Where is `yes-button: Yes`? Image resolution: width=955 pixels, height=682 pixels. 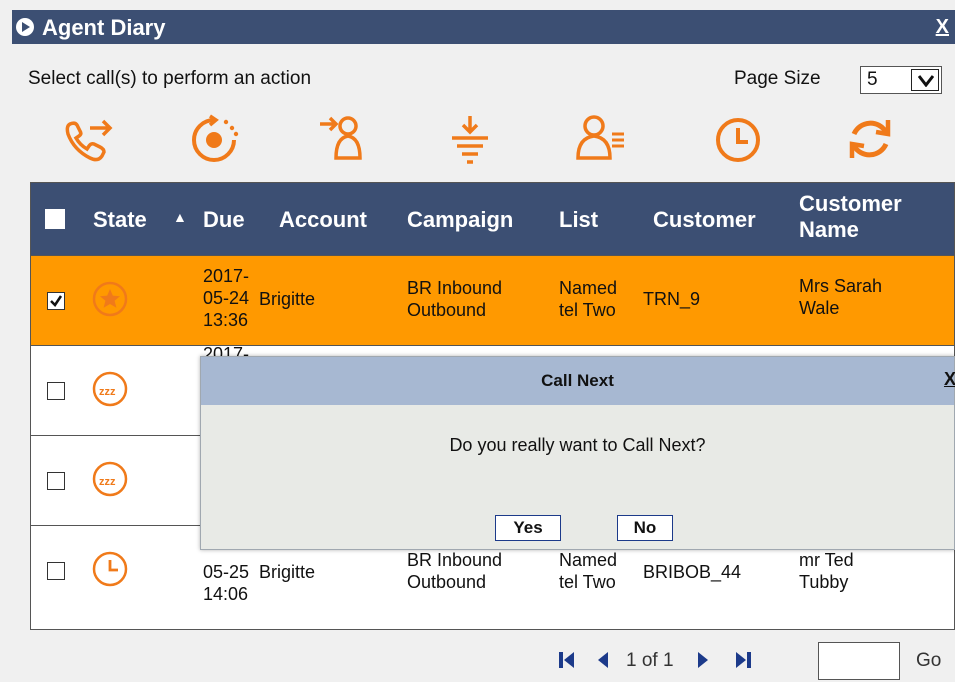 yes-button: Yes is located at coordinates (528, 528).